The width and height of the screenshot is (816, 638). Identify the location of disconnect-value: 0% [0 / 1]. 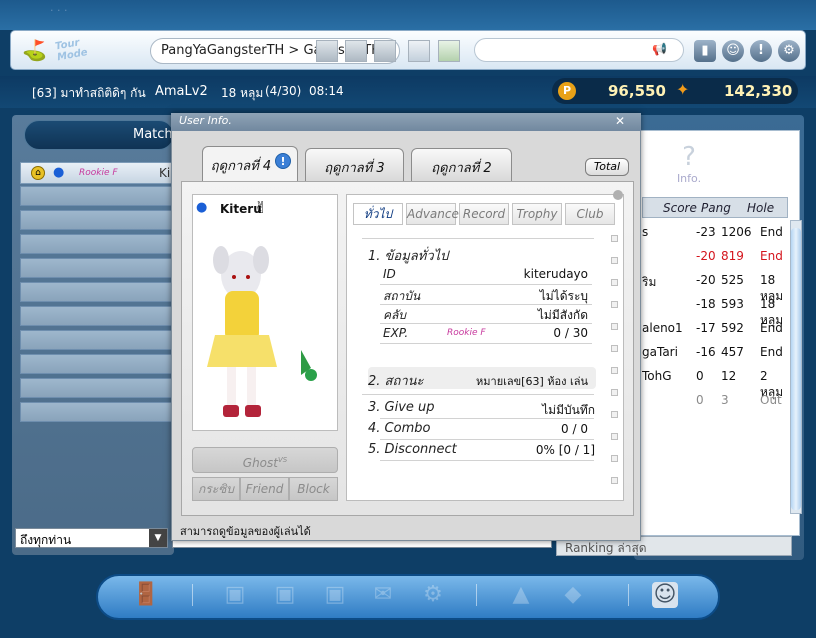
(565, 450).